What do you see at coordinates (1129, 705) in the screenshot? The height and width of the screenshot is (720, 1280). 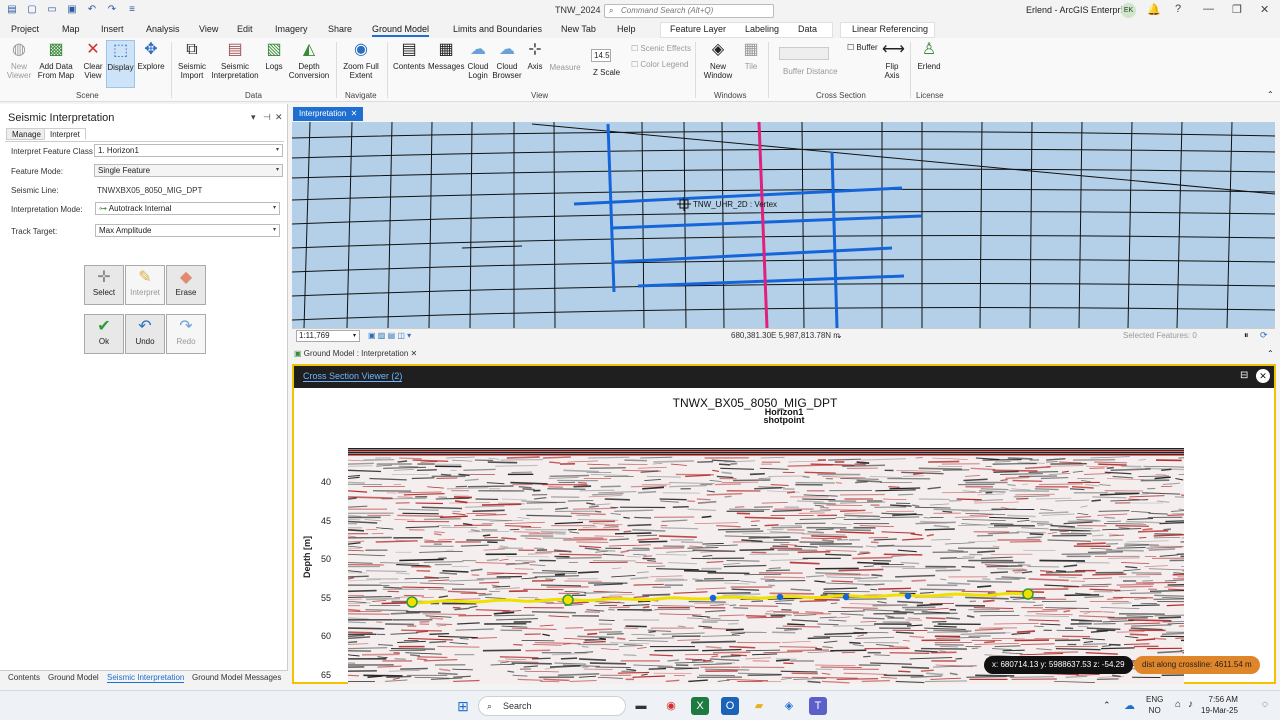 I see `onedrive-icon: ☁` at bounding box center [1129, 705].